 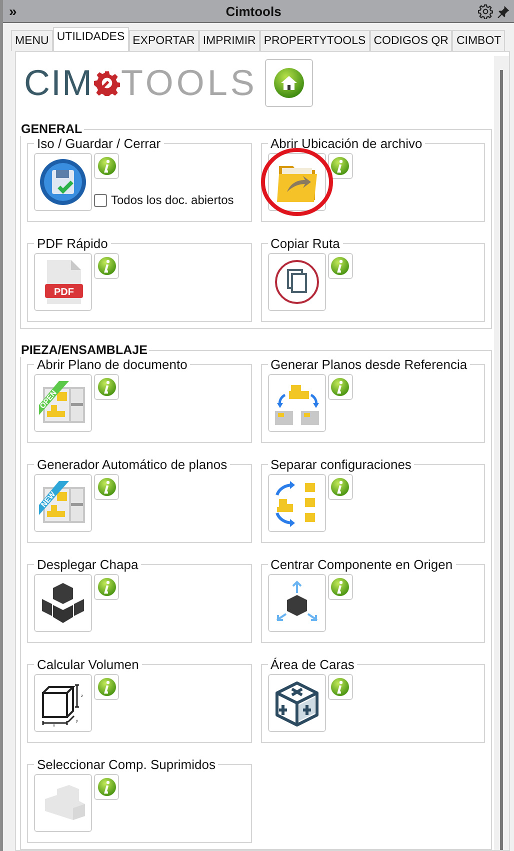 What do you see at coordinates (84, 350) in the screenshot?
I see `section-title: PIEZA/ENSAMBLAJE` at bounding box center [84, 350].